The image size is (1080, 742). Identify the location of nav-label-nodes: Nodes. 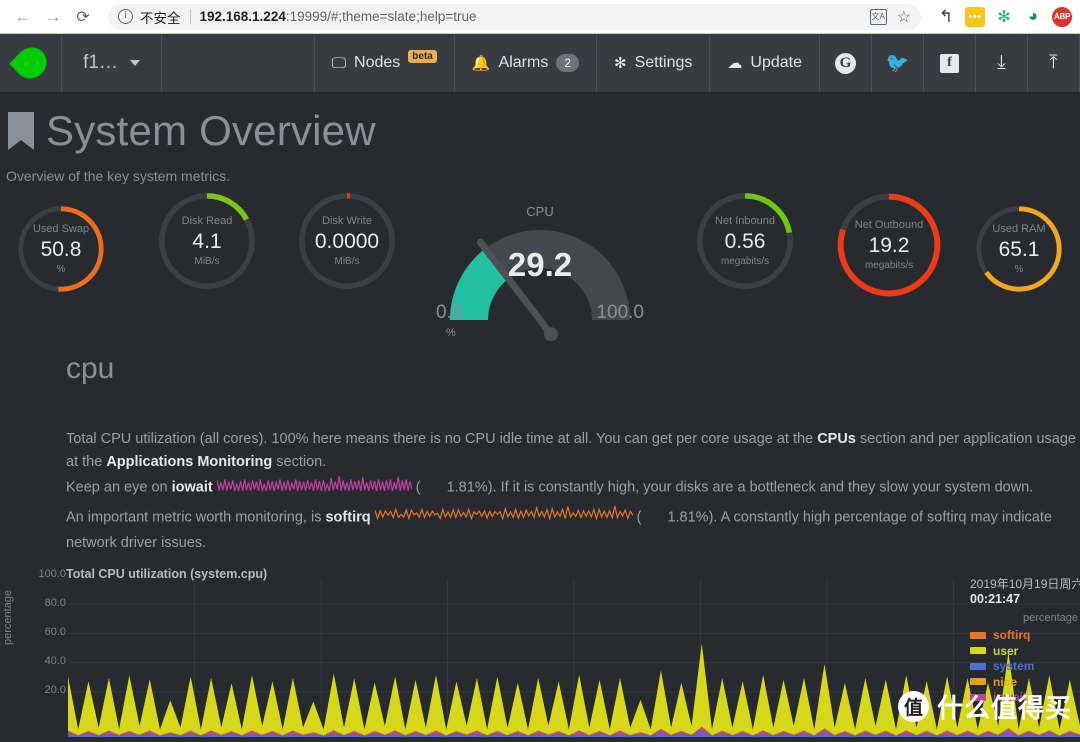
(377, 62).